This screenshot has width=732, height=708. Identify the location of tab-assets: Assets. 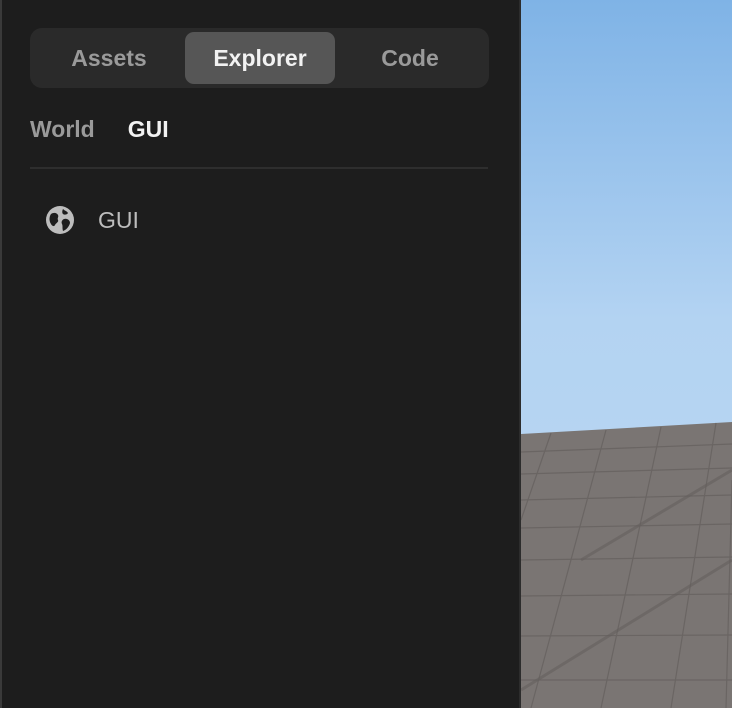
(109, 58).